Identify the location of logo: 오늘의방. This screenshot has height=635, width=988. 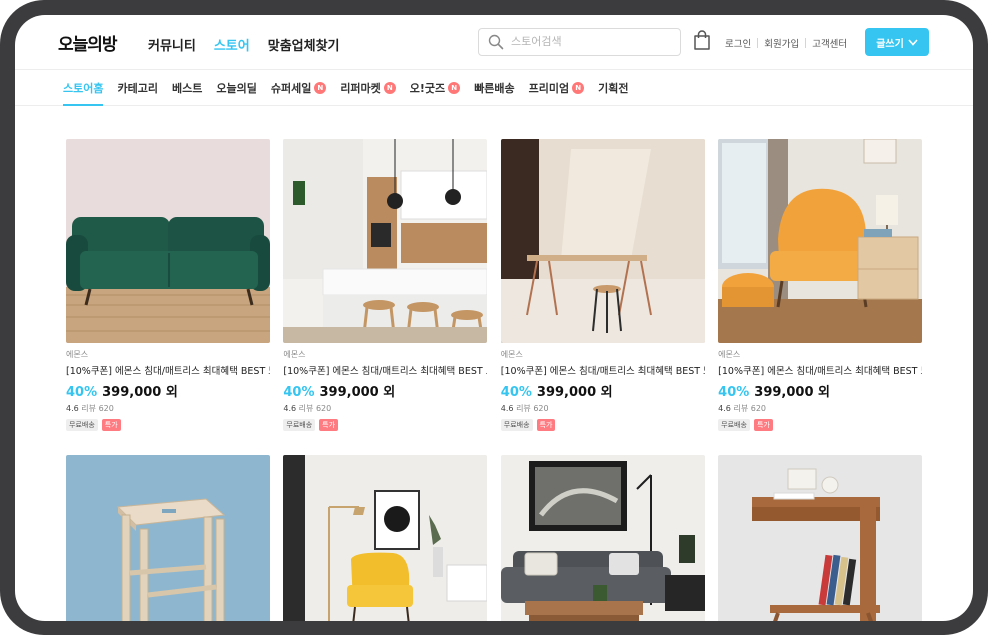
(88, 42).